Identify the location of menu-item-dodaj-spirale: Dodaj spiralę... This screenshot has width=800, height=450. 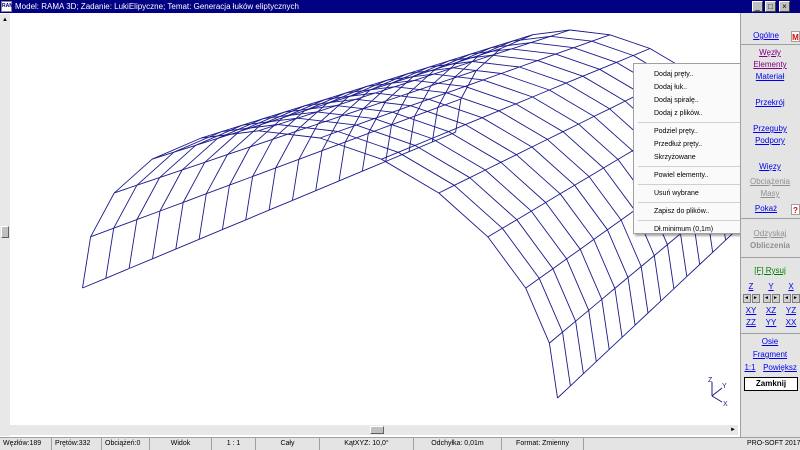
(689, 100).